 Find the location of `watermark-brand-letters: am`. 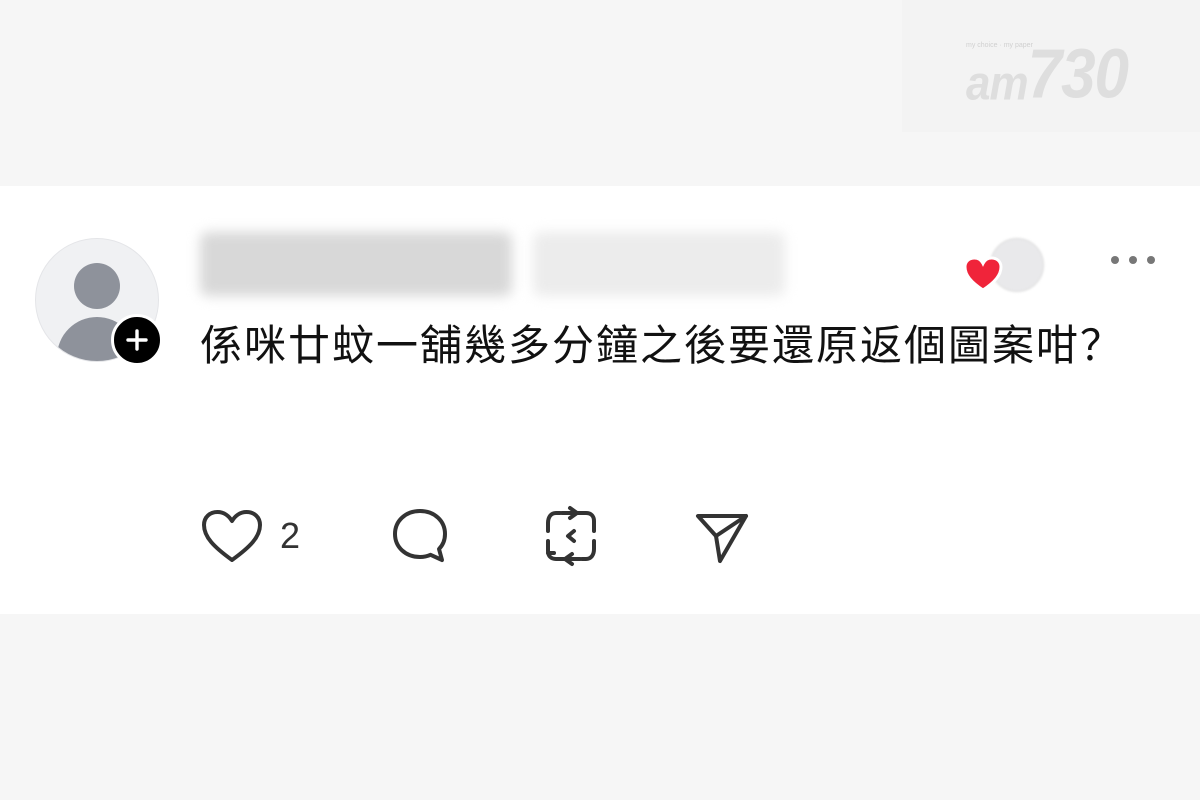

watermark-brand-letters: am is located at coordinates (997, 83).